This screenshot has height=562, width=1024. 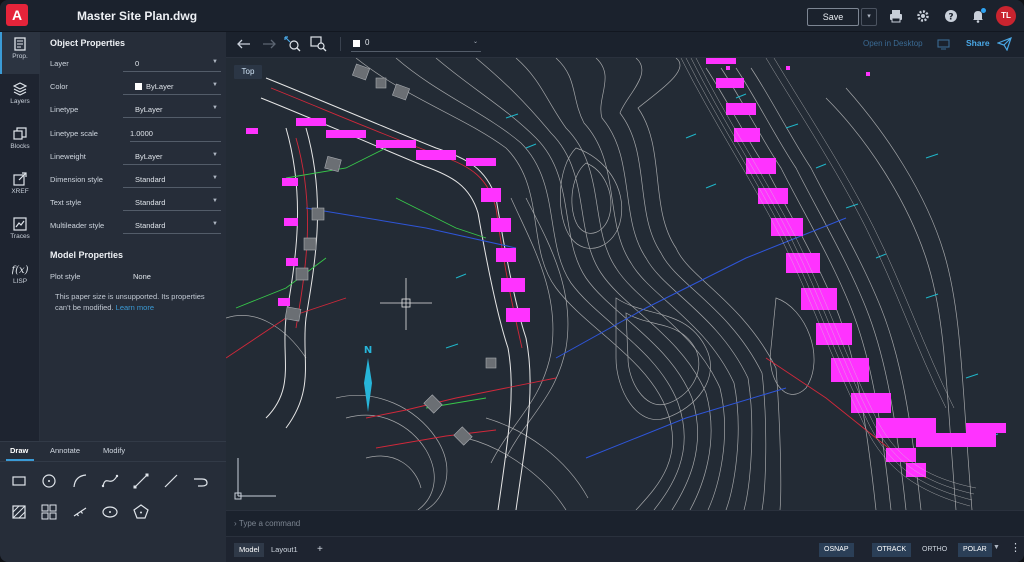 I want to click on tab-divider, so click(x=113, y=461).